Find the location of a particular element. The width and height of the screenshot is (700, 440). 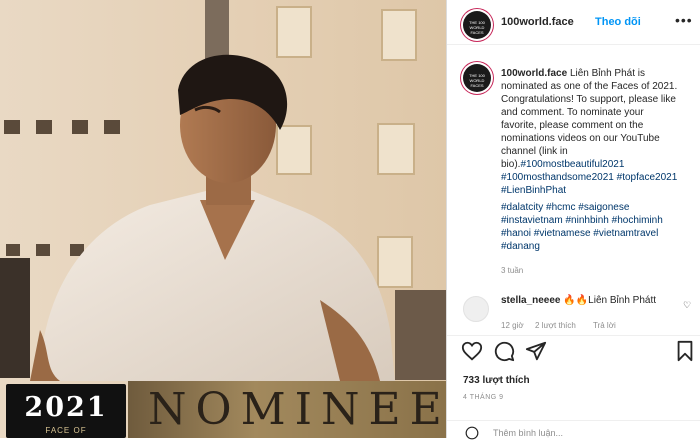

hashtag-link: #100mostbeautiful2021 is located at coordinates (572, 164).